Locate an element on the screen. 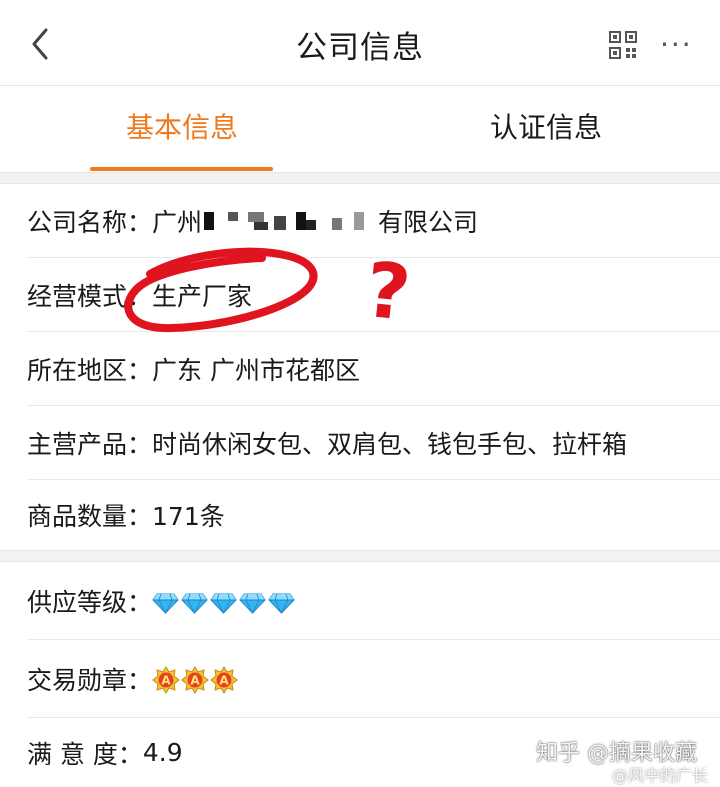 The width and height of the screenshot is (720, 787). row-main-products: 主营产品： 时尚休闲女包、双肩包、钱包手包、拉杆箱 is located at coordinates (360, 443).